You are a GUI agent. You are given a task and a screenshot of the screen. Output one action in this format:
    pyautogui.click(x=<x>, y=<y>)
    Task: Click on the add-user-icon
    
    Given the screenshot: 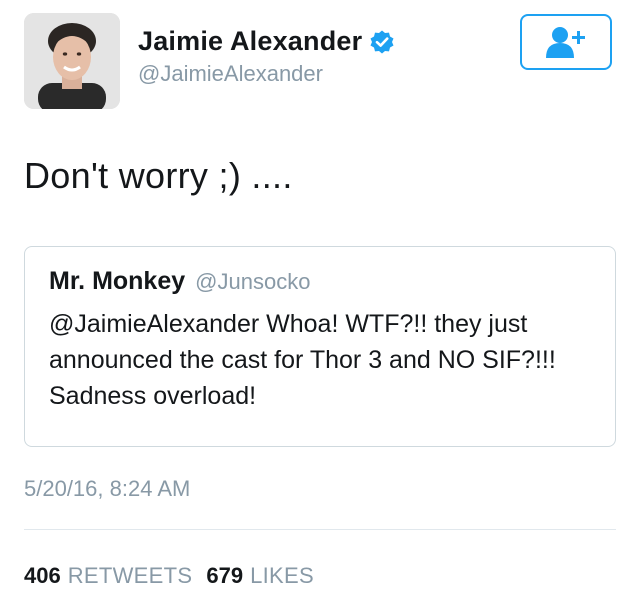 What is the action you would take?
    pyautogui.click(x=565, y=42)
    